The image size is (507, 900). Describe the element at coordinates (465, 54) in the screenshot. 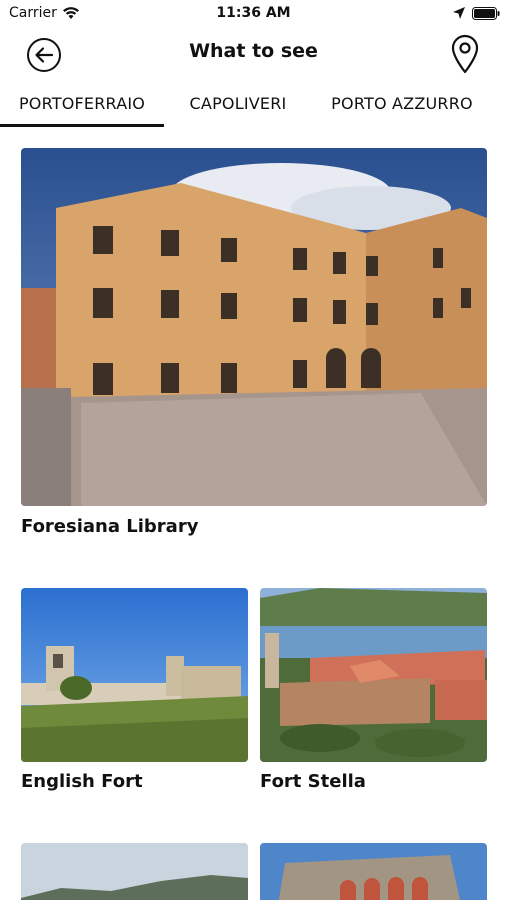

I see `map-pin-icon` at that location.